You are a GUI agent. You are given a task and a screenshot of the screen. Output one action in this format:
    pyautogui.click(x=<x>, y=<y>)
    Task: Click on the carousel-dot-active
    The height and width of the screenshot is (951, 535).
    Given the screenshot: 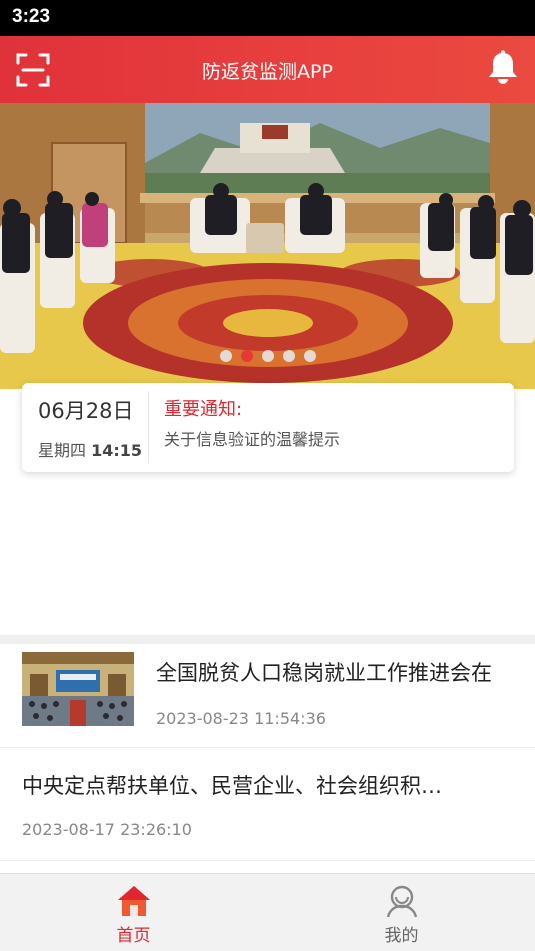 What is the action you would take?
    pyautogui.click(x=246, y=356)
    